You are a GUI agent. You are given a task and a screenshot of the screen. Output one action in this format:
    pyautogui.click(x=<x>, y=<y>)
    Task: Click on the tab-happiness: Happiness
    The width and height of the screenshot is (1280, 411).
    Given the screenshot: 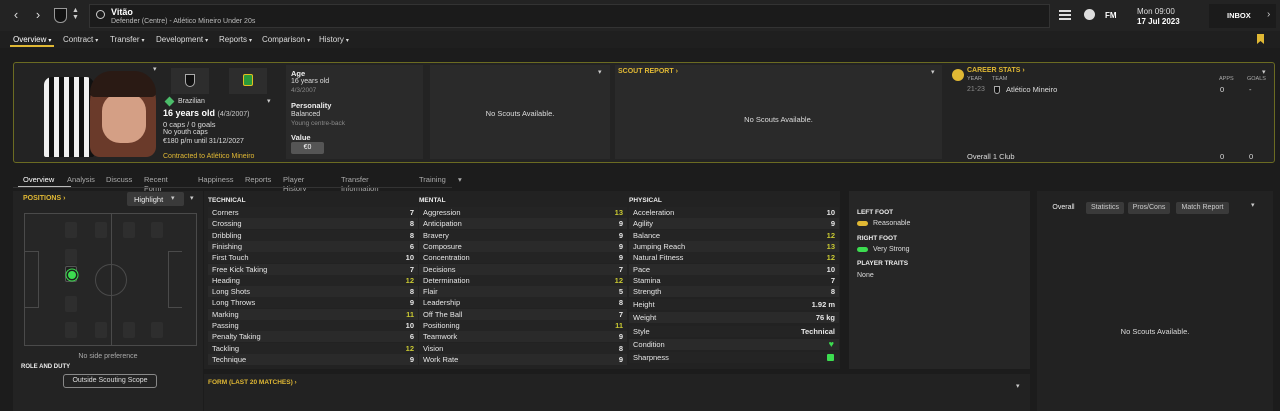 What is the action you would take?
    pyautogui.click(x=215, y=179)
    